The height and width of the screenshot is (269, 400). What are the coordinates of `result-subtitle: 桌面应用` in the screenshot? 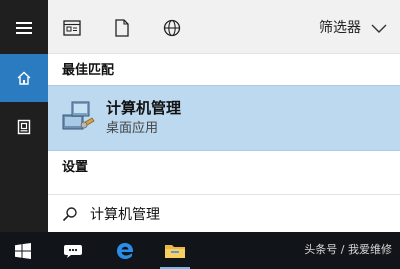 It's located at (132, 128).